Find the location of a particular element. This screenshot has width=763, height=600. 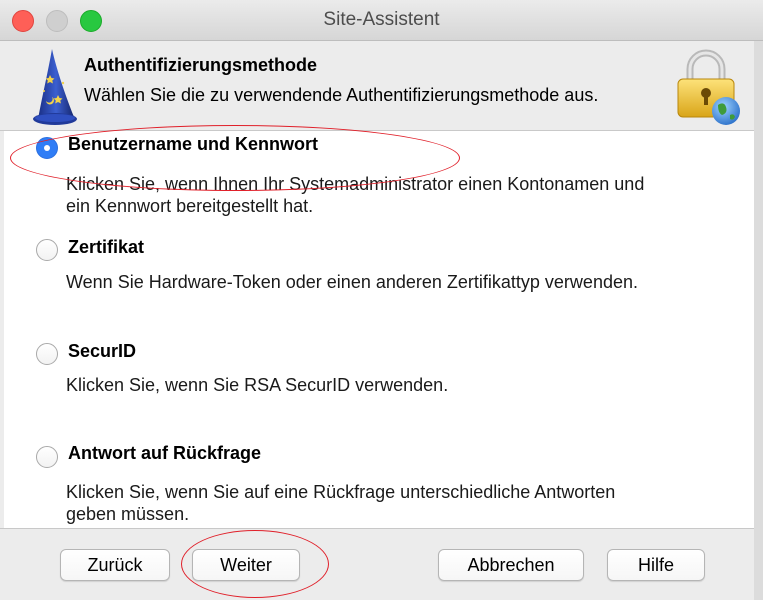

radio-certificate is located at coordinates (47, 250).